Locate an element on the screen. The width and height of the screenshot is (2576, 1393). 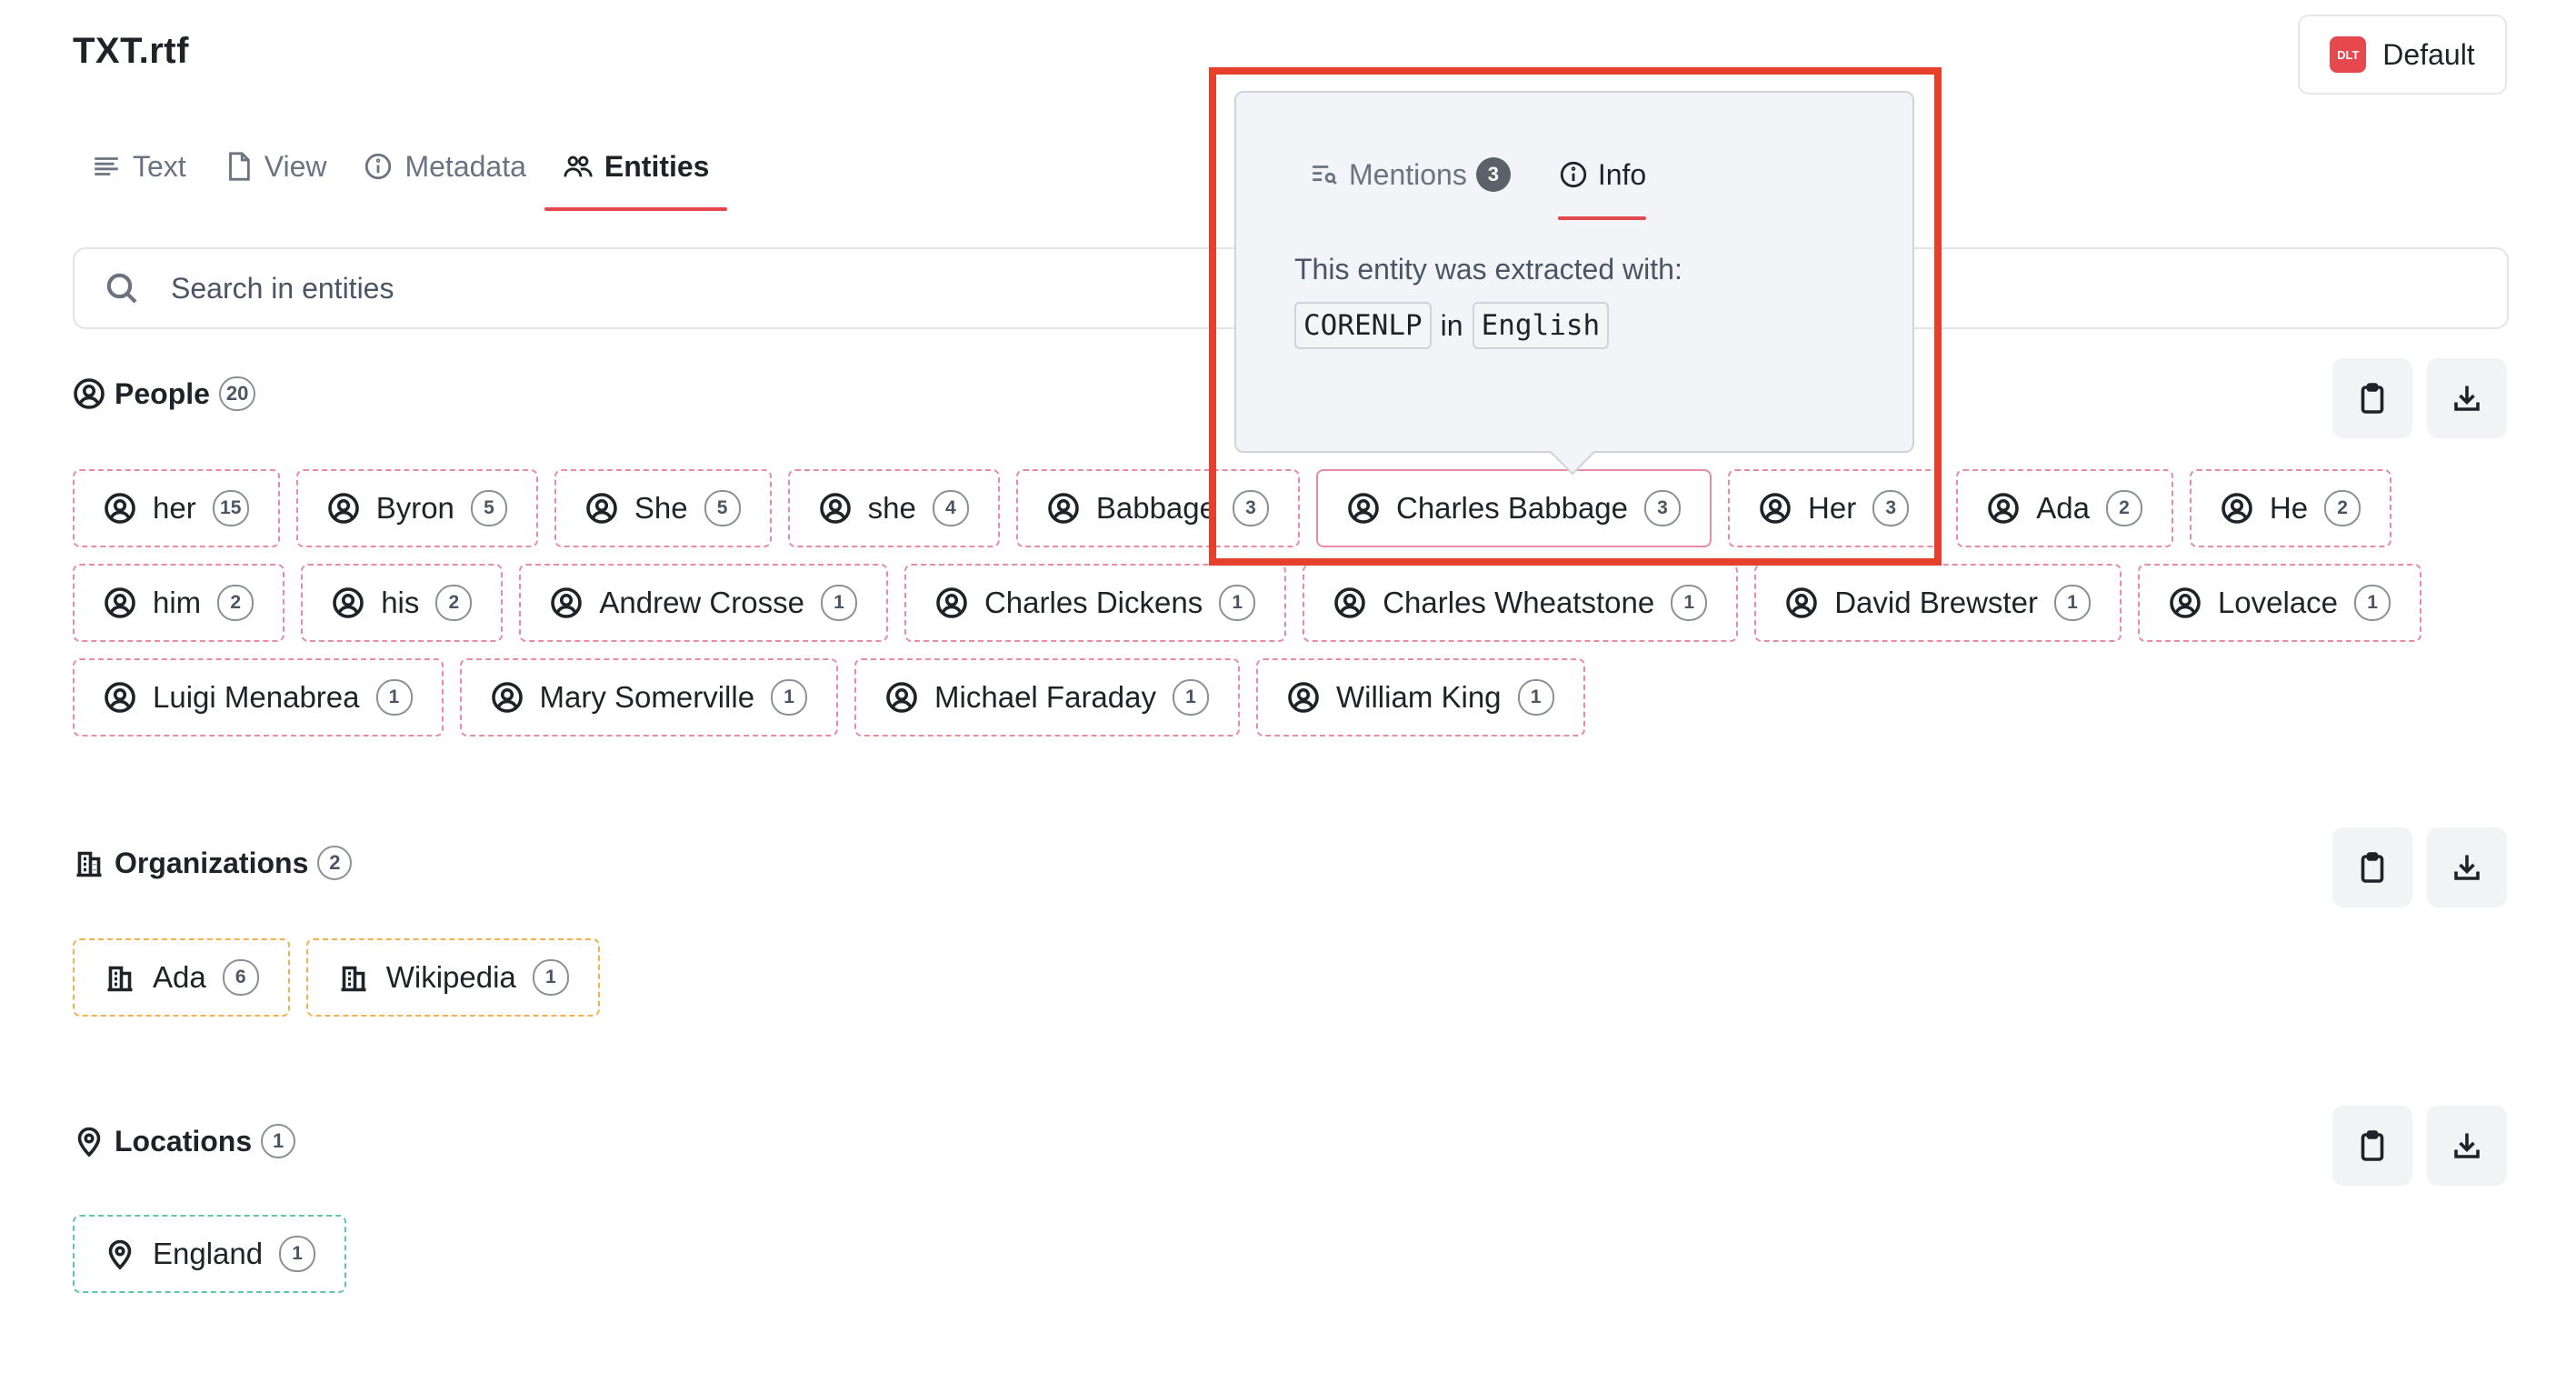
entity-name: He is located at coordinates (2289, 508).